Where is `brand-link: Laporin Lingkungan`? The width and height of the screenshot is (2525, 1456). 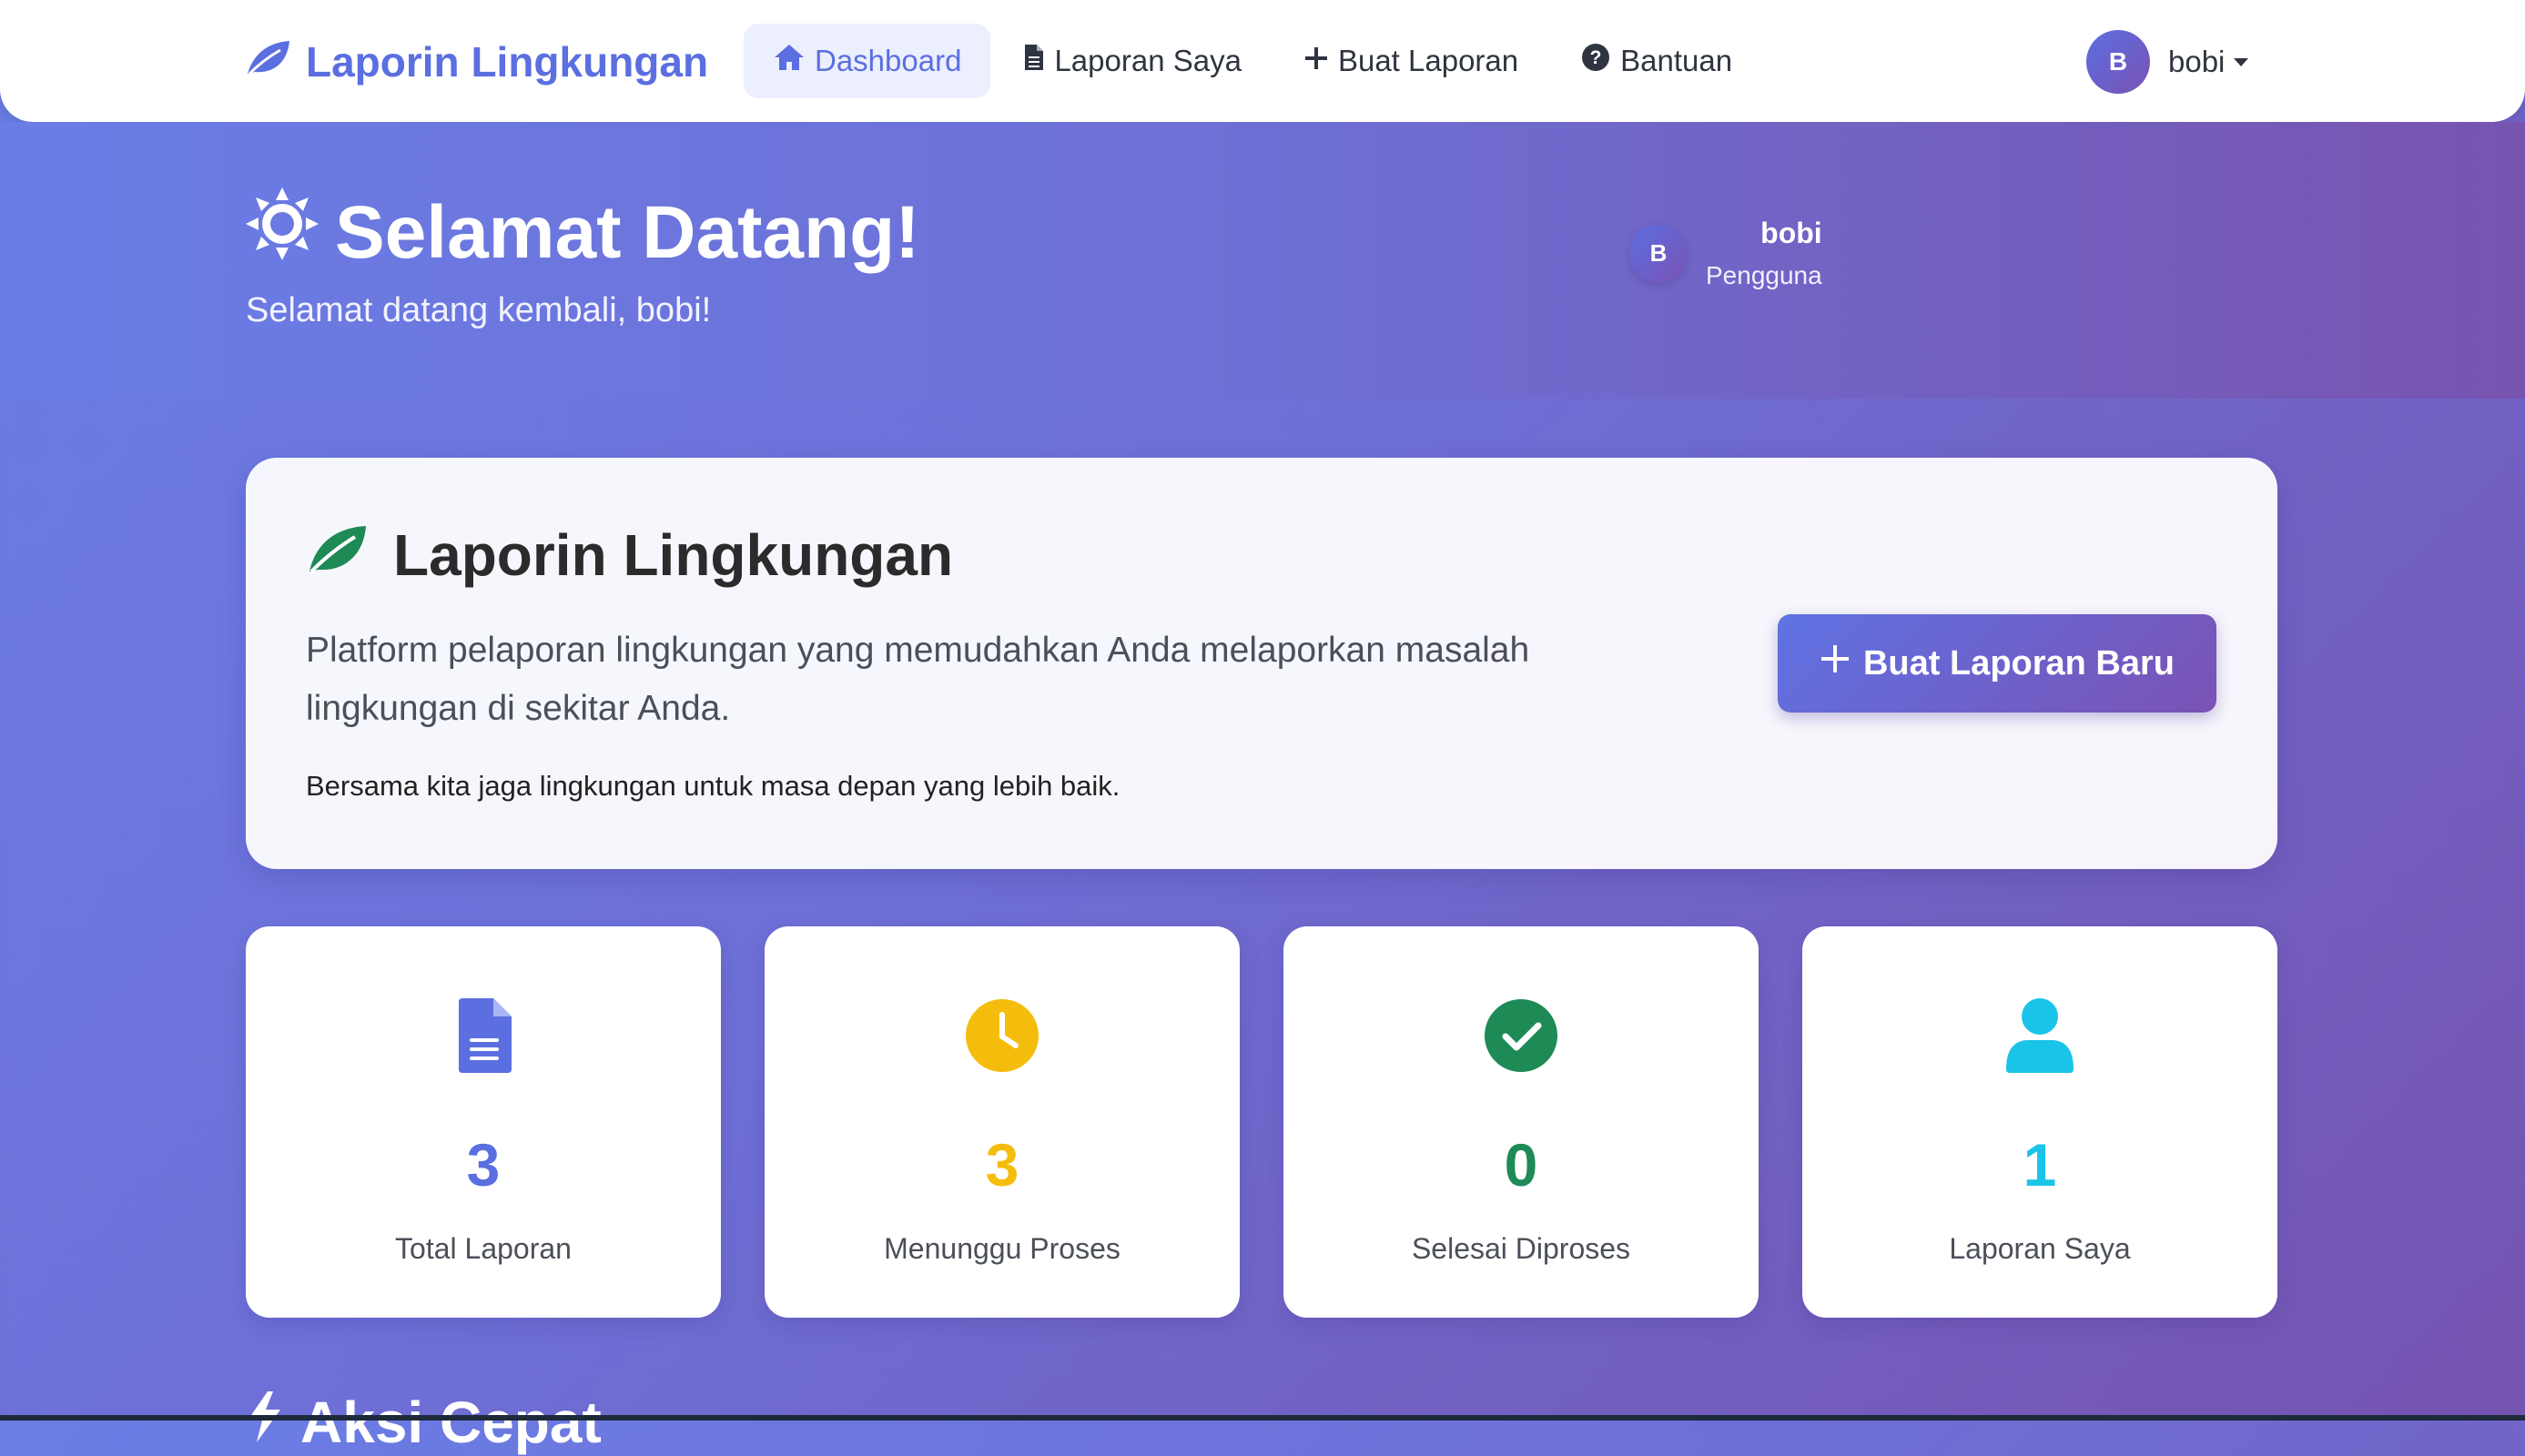
brand-link: Laporin Lingkungan is located at coordinates (476, 62).